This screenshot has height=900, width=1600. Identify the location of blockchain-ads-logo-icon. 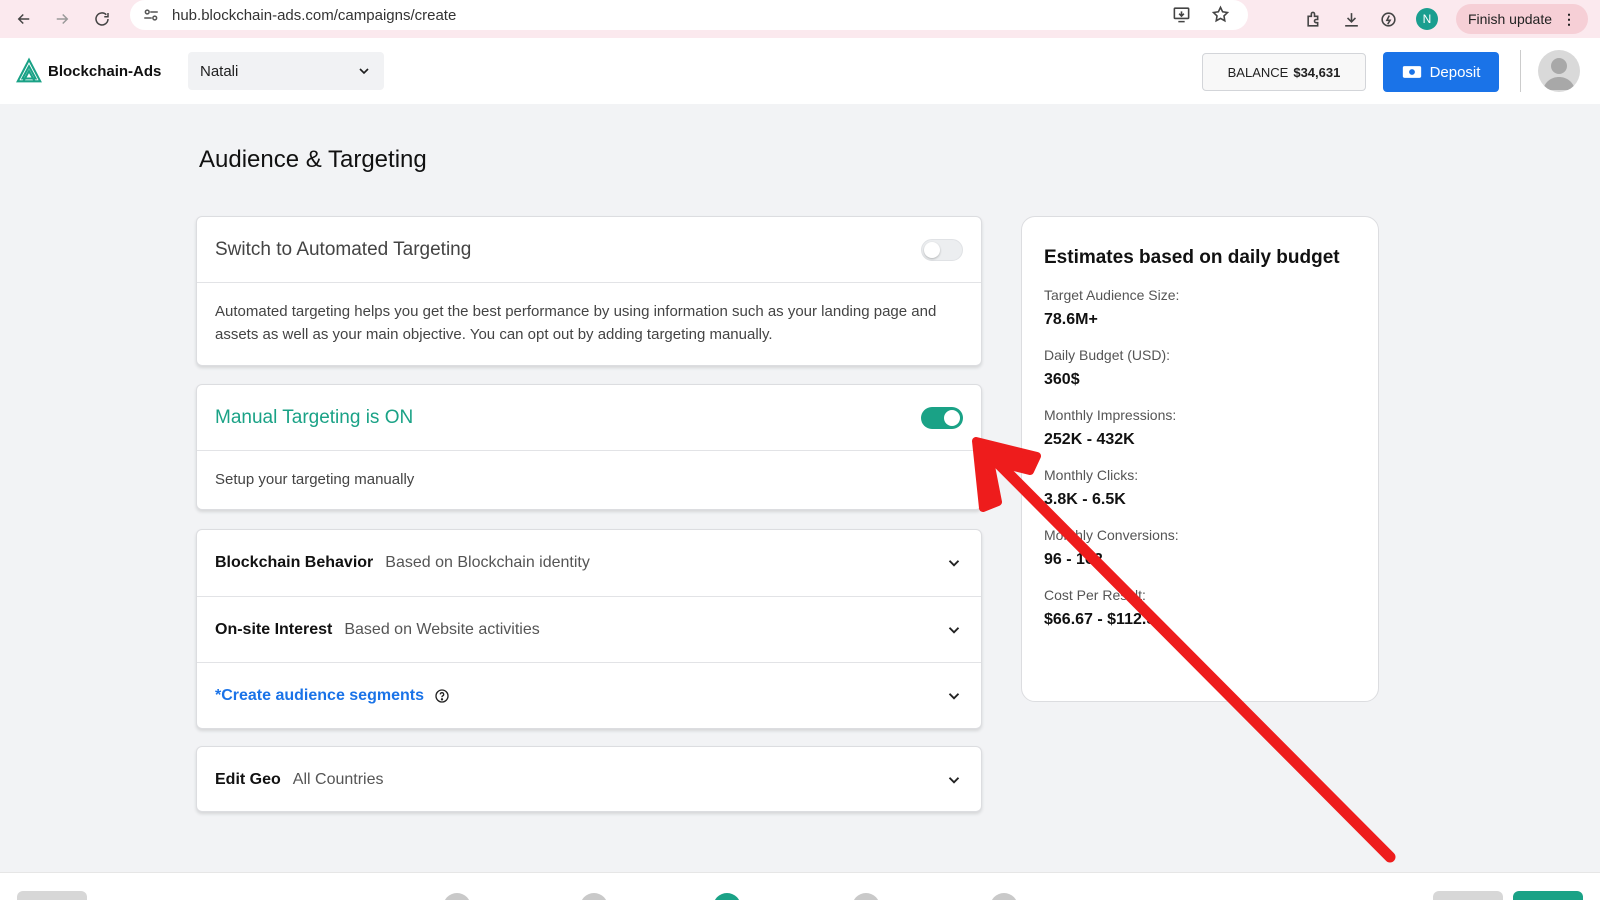
(29, 70).